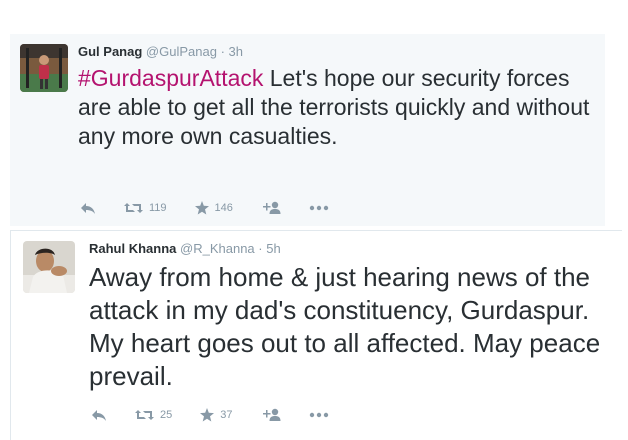 This screenshot has width=628, height=440. What do you see at coordinates (158, 208) in the screenshot?
I see `retweet-count: 119` at bounding box center [158, 208].